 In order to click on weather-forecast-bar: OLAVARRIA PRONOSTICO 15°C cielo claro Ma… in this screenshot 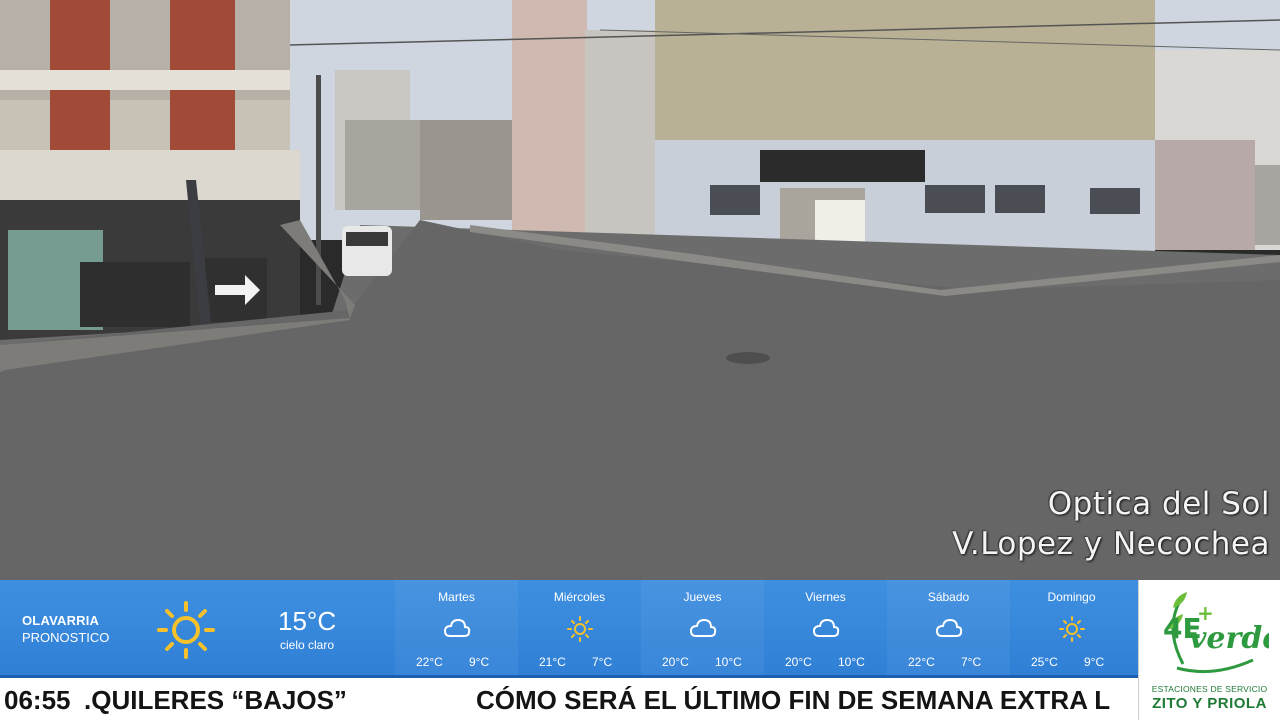, I will do `click(569, 629)`.